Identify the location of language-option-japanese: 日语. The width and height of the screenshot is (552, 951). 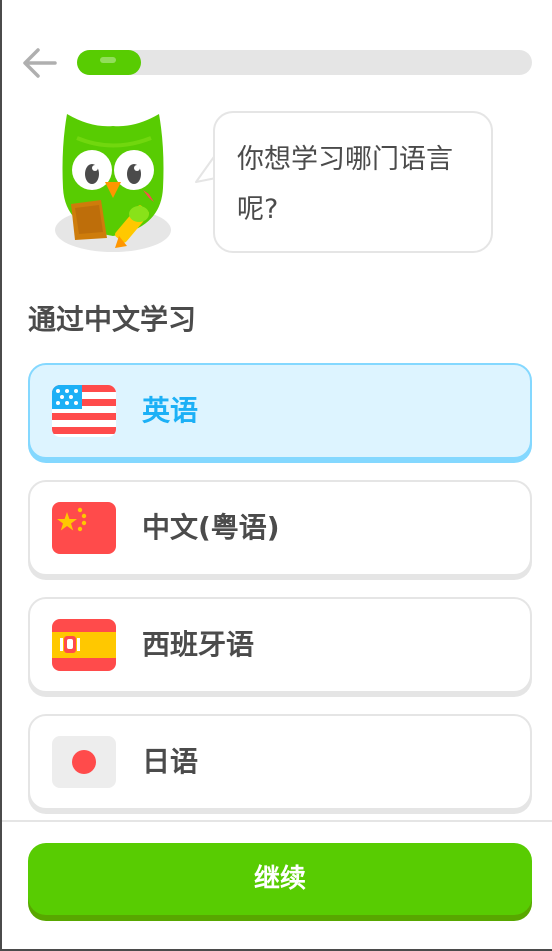
(280, 762).